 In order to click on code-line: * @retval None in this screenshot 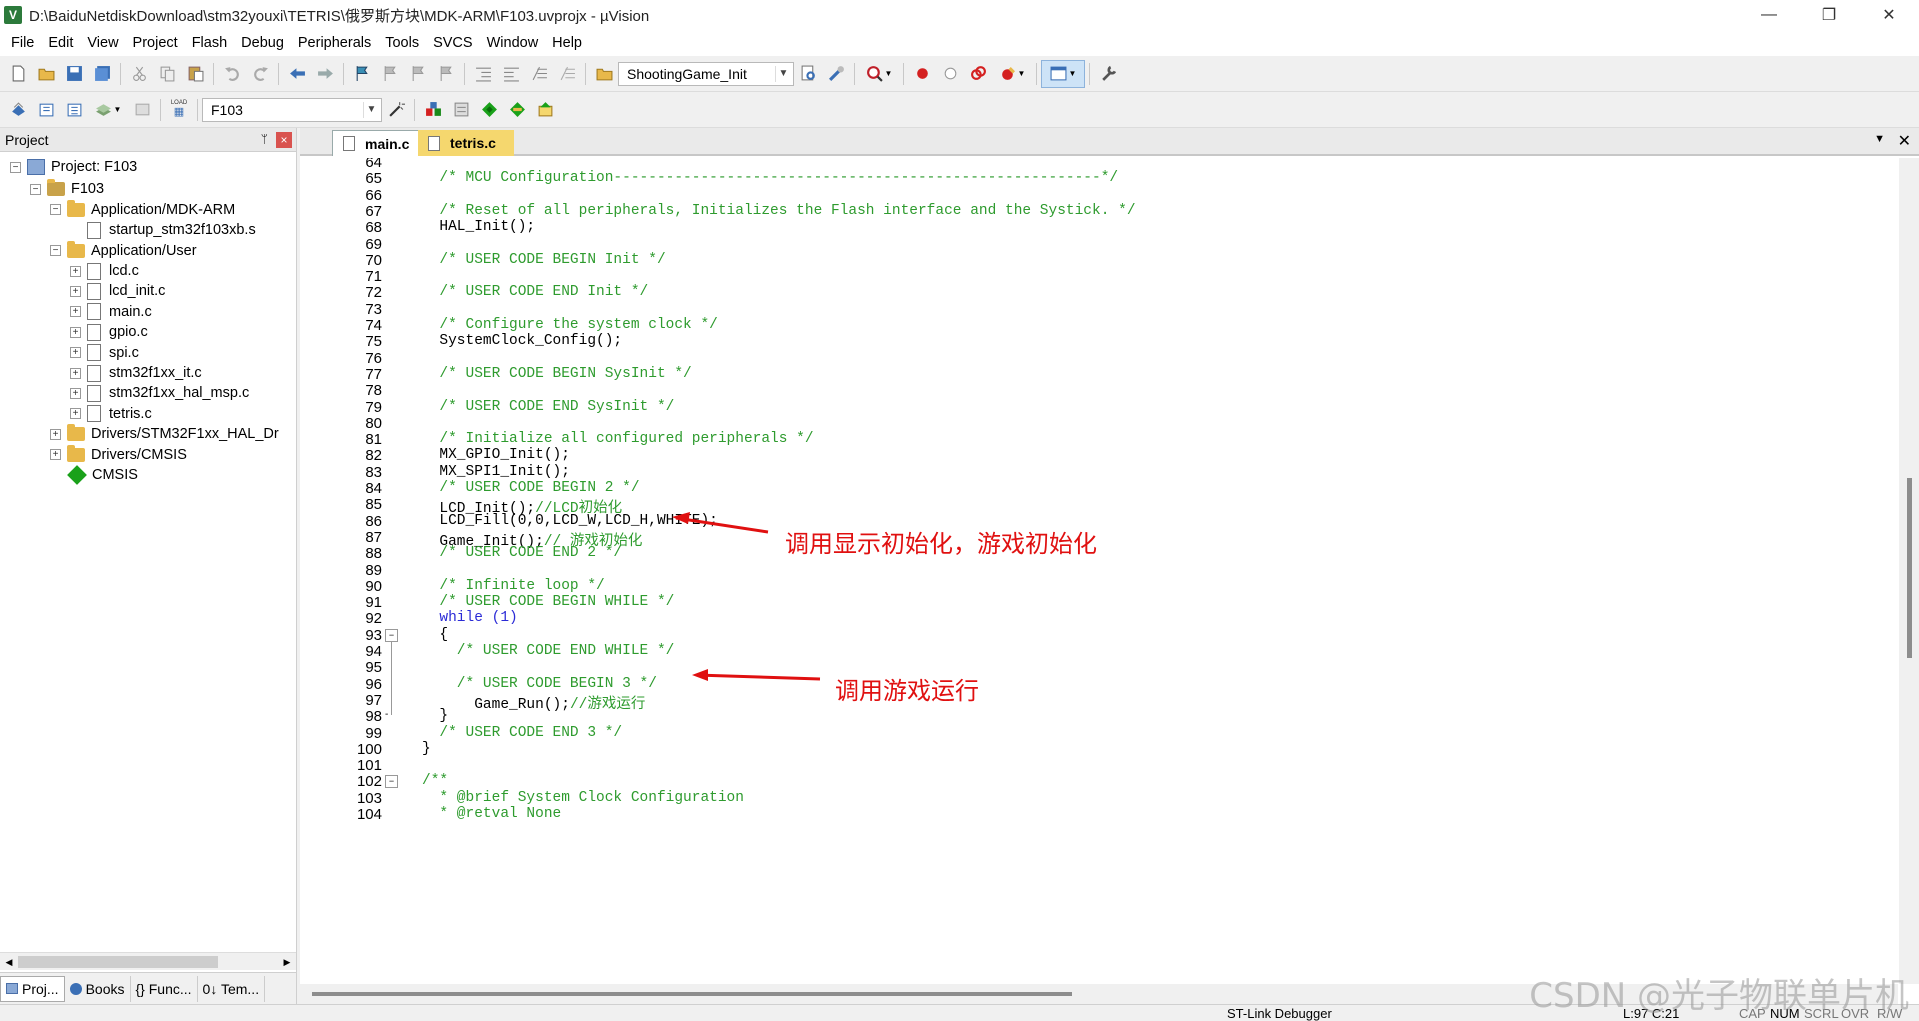, I will do `click(491, 814)`.